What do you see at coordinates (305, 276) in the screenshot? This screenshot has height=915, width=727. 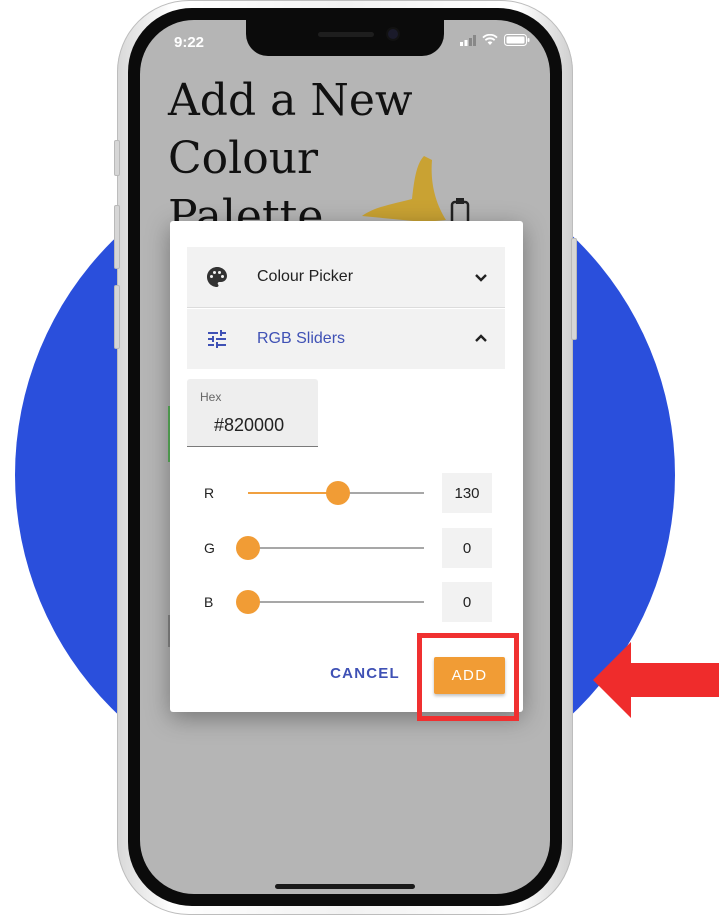 I see `panel-label-colour-picker: Colour Picker` at bounding box center [305, 276].